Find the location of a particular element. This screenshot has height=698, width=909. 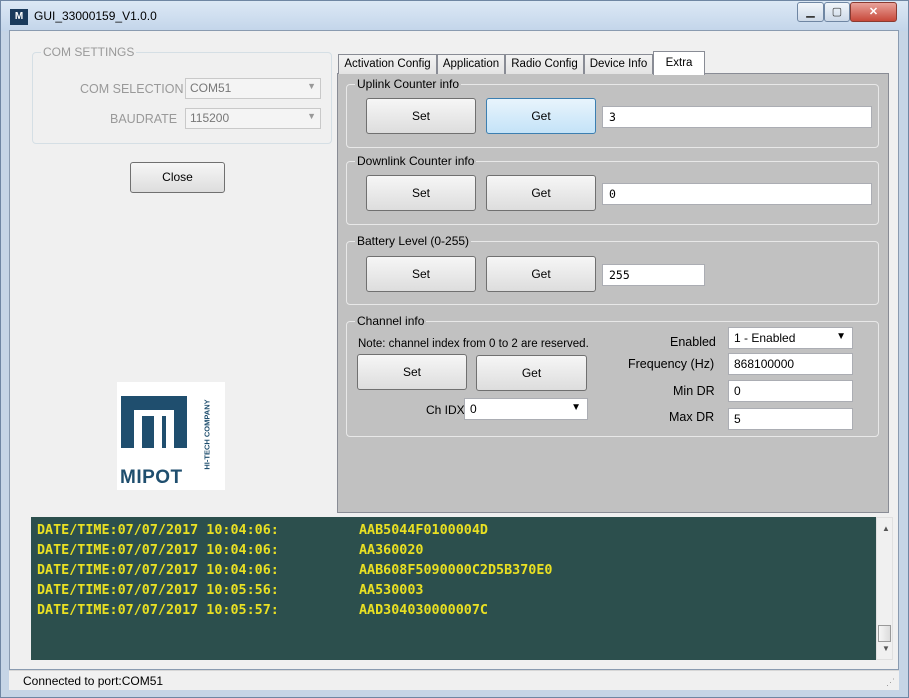

battery-set-button: Set is located at coordinates (421, 274).